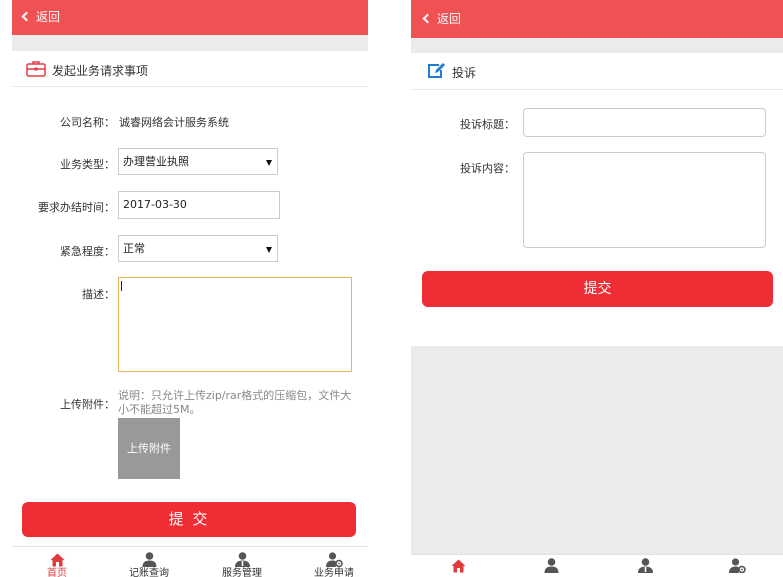  I want to click on business-type-select: 办理营业执照, so click(198, 161).